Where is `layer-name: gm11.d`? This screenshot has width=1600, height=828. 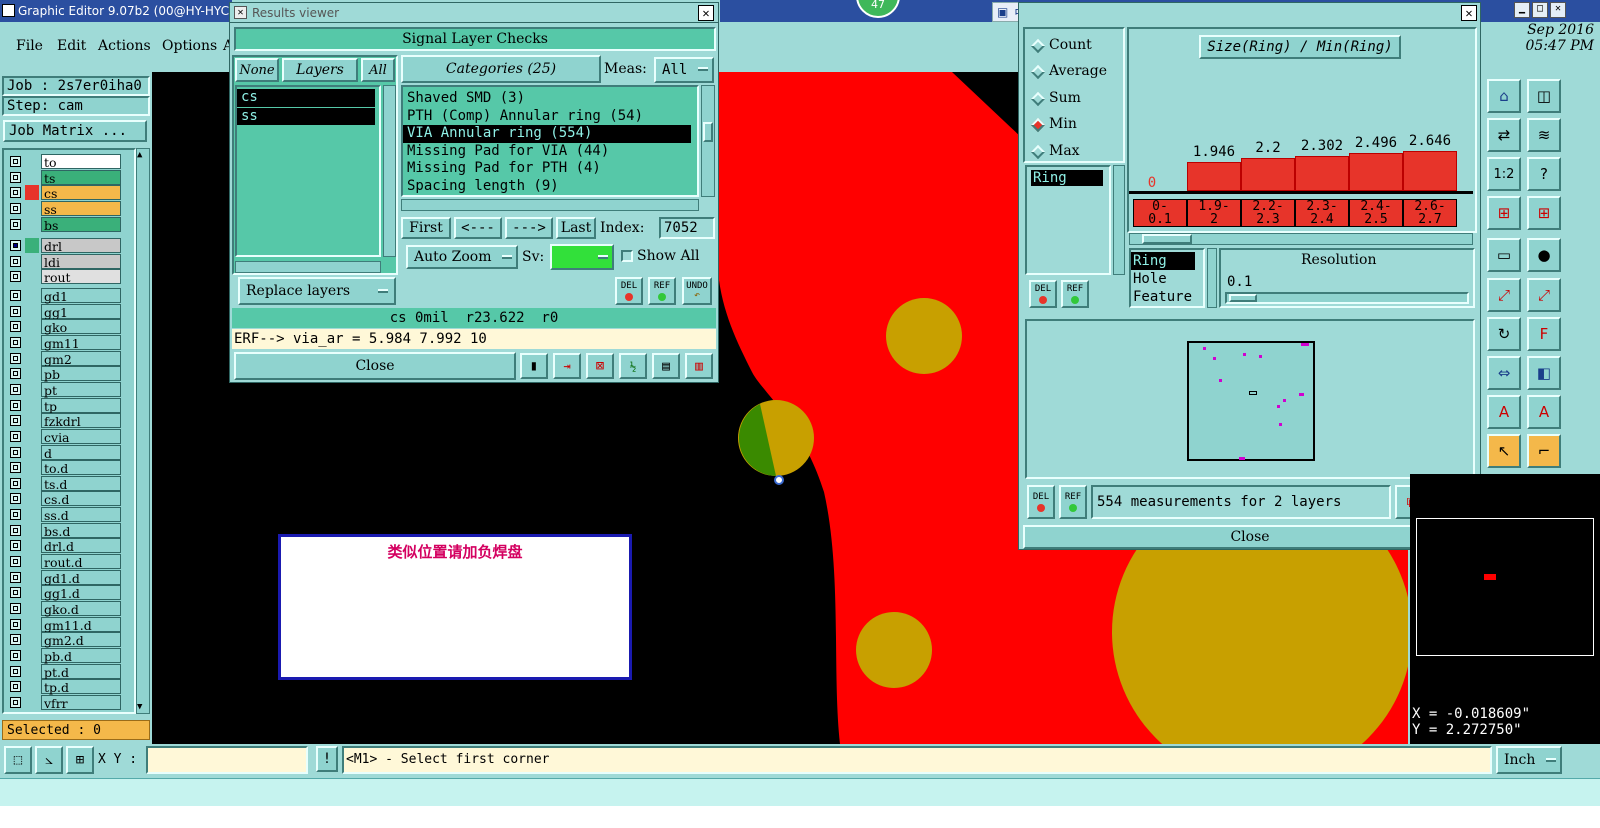
layer-name: gm11.d is located at coordinates (81, 624).